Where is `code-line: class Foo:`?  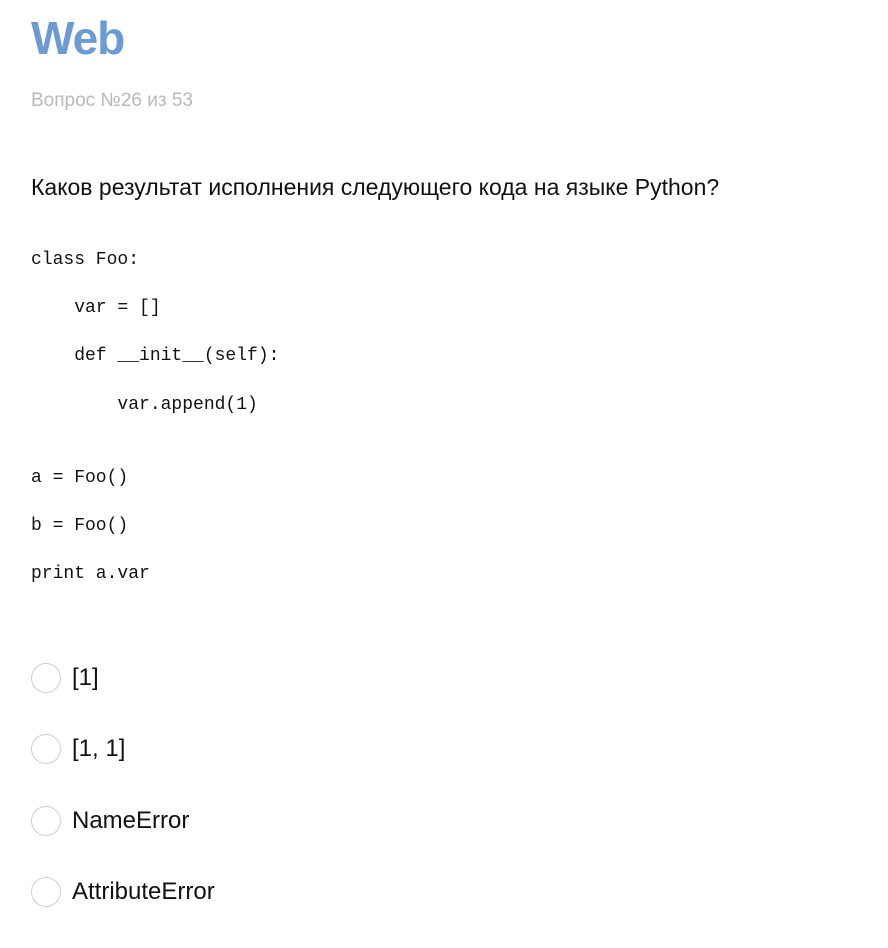 code-line: class Foo: is located at coordinates (85, 260).